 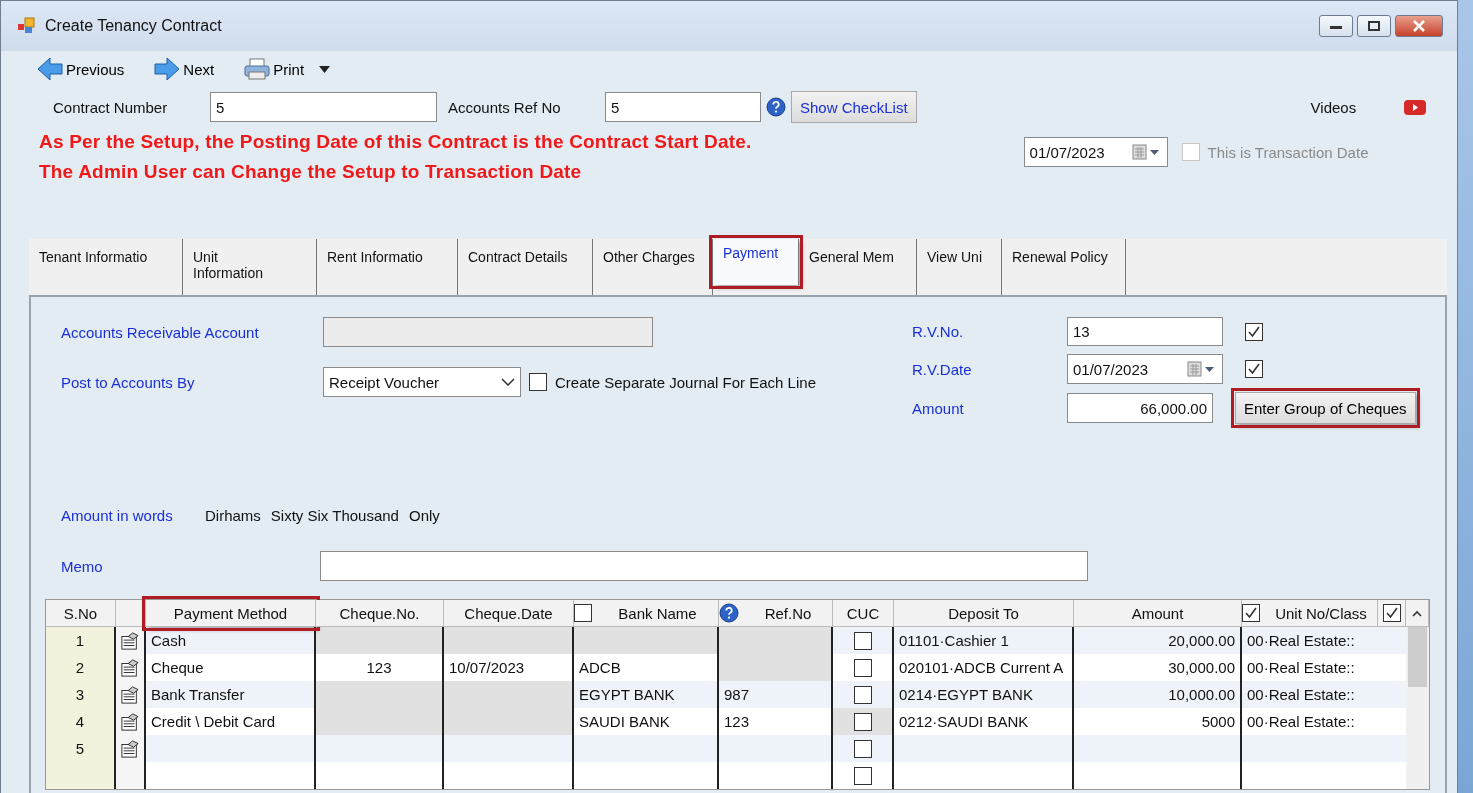 I want to click on right-arrow-icon, so click(x=167, y=69).